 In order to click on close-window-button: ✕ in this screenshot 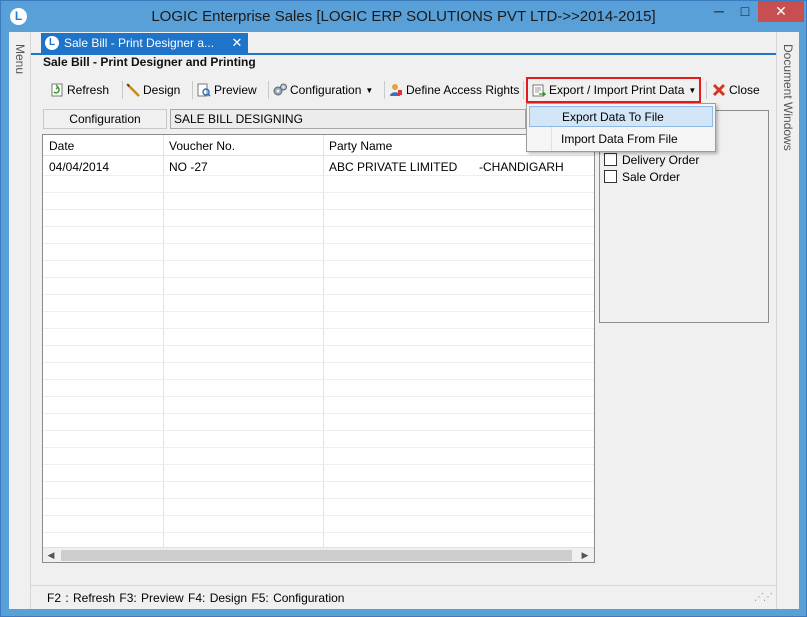, I will do `click(781, 11)`.